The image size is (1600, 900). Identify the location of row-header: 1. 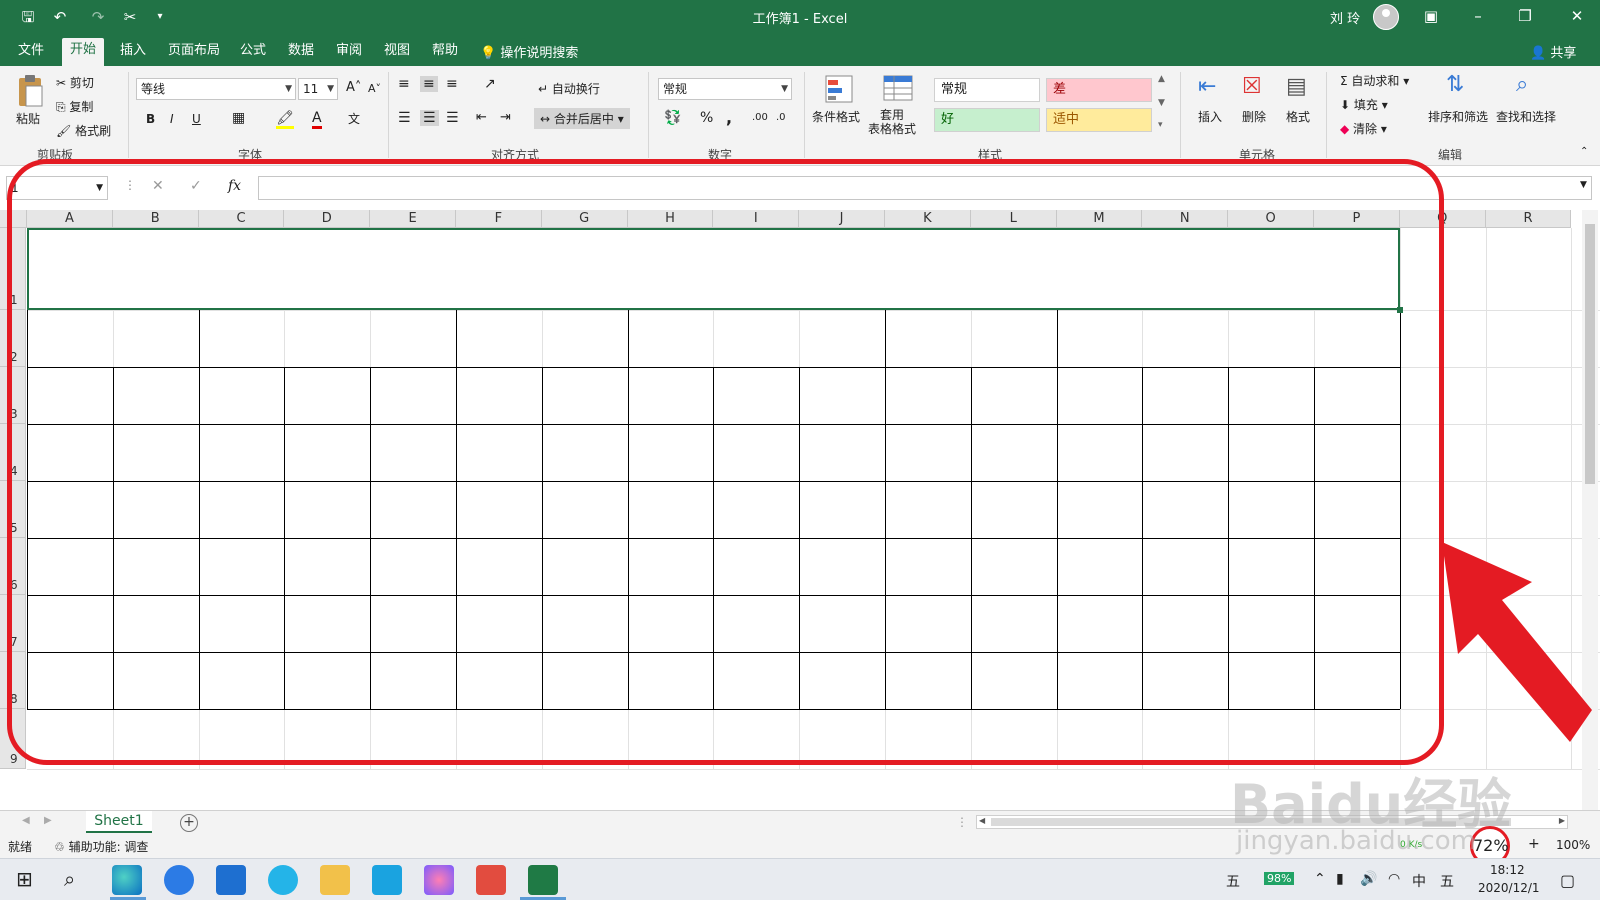
(13, 269).